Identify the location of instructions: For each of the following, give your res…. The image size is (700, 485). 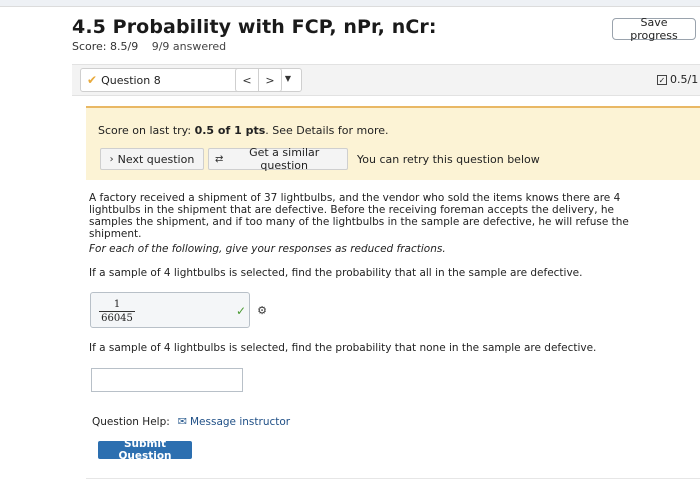
(267, 249).